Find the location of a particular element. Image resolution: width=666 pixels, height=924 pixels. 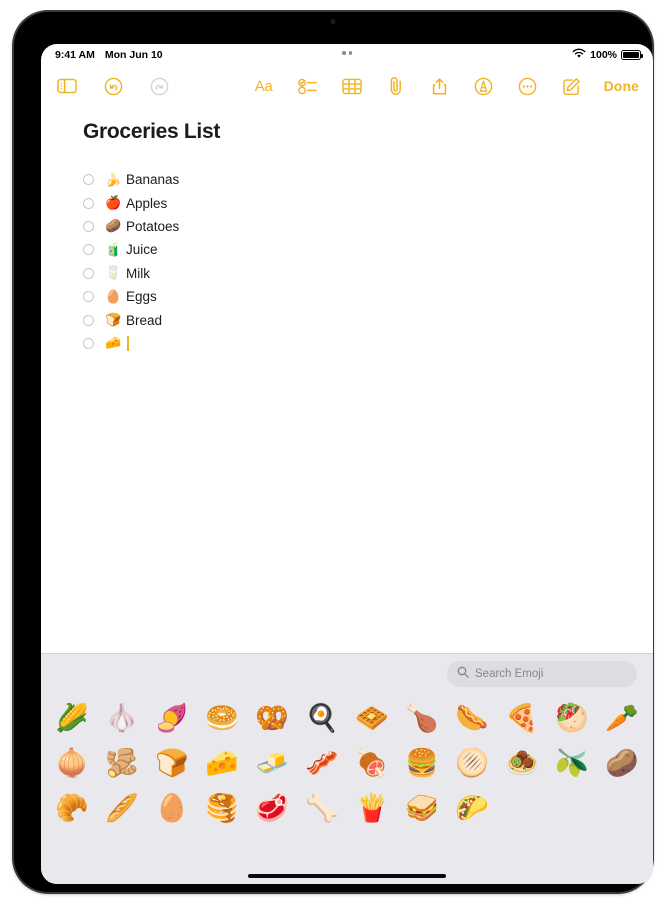

fried-egg-emoji: 🍳 is located at coordinates (322, 718).